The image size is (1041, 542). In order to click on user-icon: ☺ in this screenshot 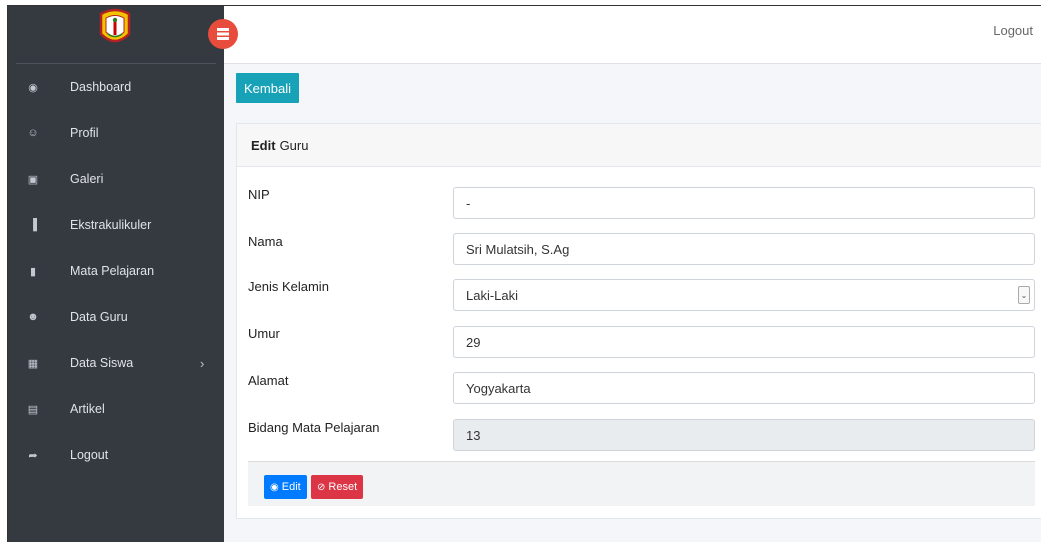, I will do `click(33, 133)`.